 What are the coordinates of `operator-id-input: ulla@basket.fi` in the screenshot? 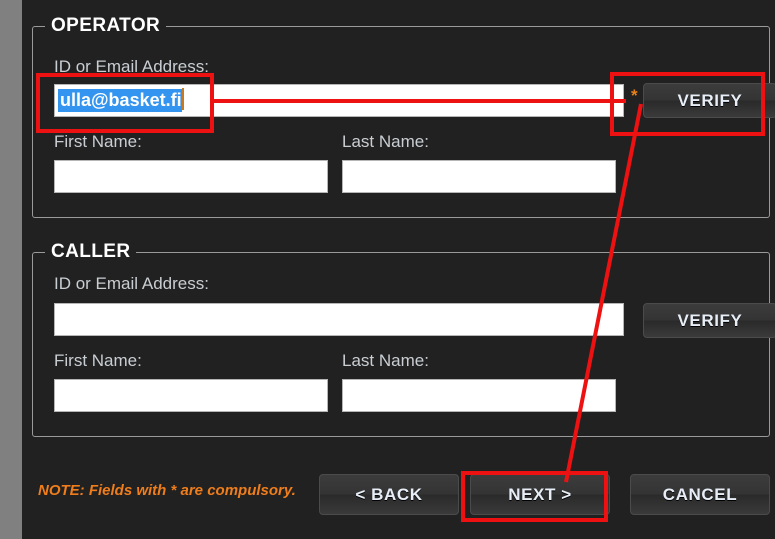 It's located at (339, 100).